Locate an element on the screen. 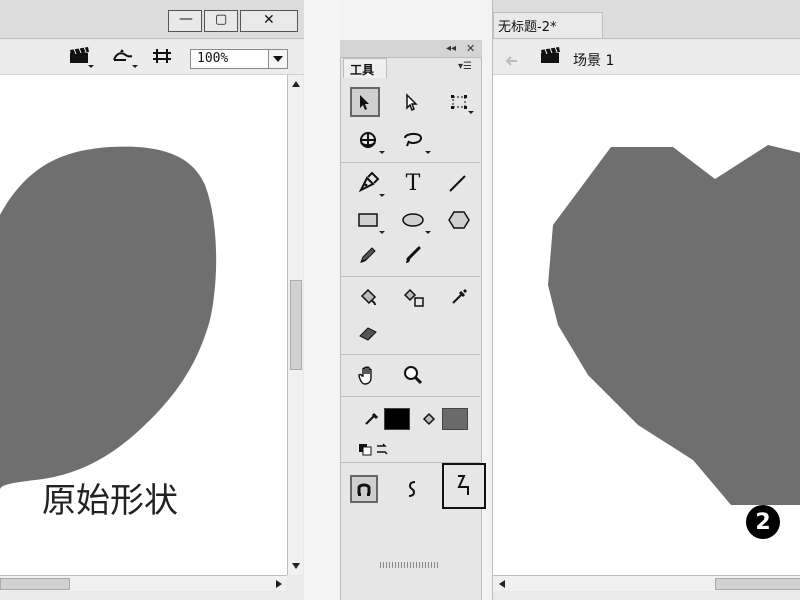  zoom-select: 100% is located at coordinates (239, 59).